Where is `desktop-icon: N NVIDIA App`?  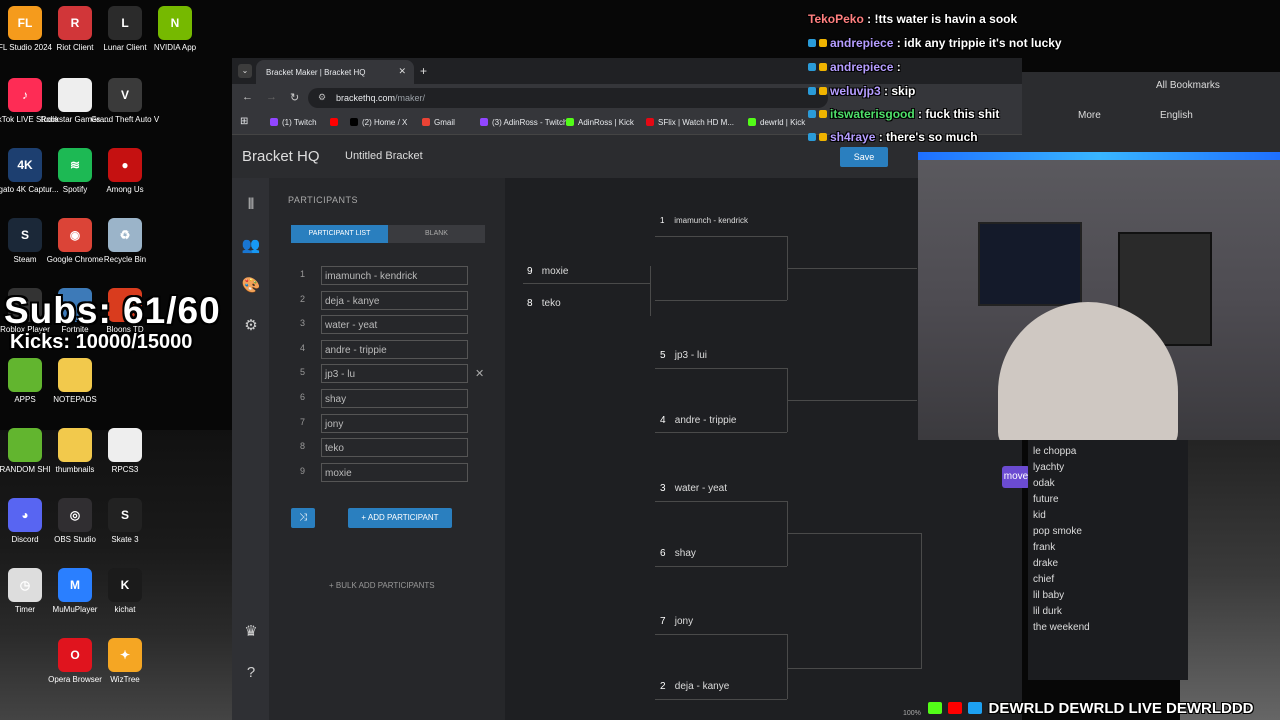 desktop-icon: N NVIDIA App is located at coordinates (175, 29).